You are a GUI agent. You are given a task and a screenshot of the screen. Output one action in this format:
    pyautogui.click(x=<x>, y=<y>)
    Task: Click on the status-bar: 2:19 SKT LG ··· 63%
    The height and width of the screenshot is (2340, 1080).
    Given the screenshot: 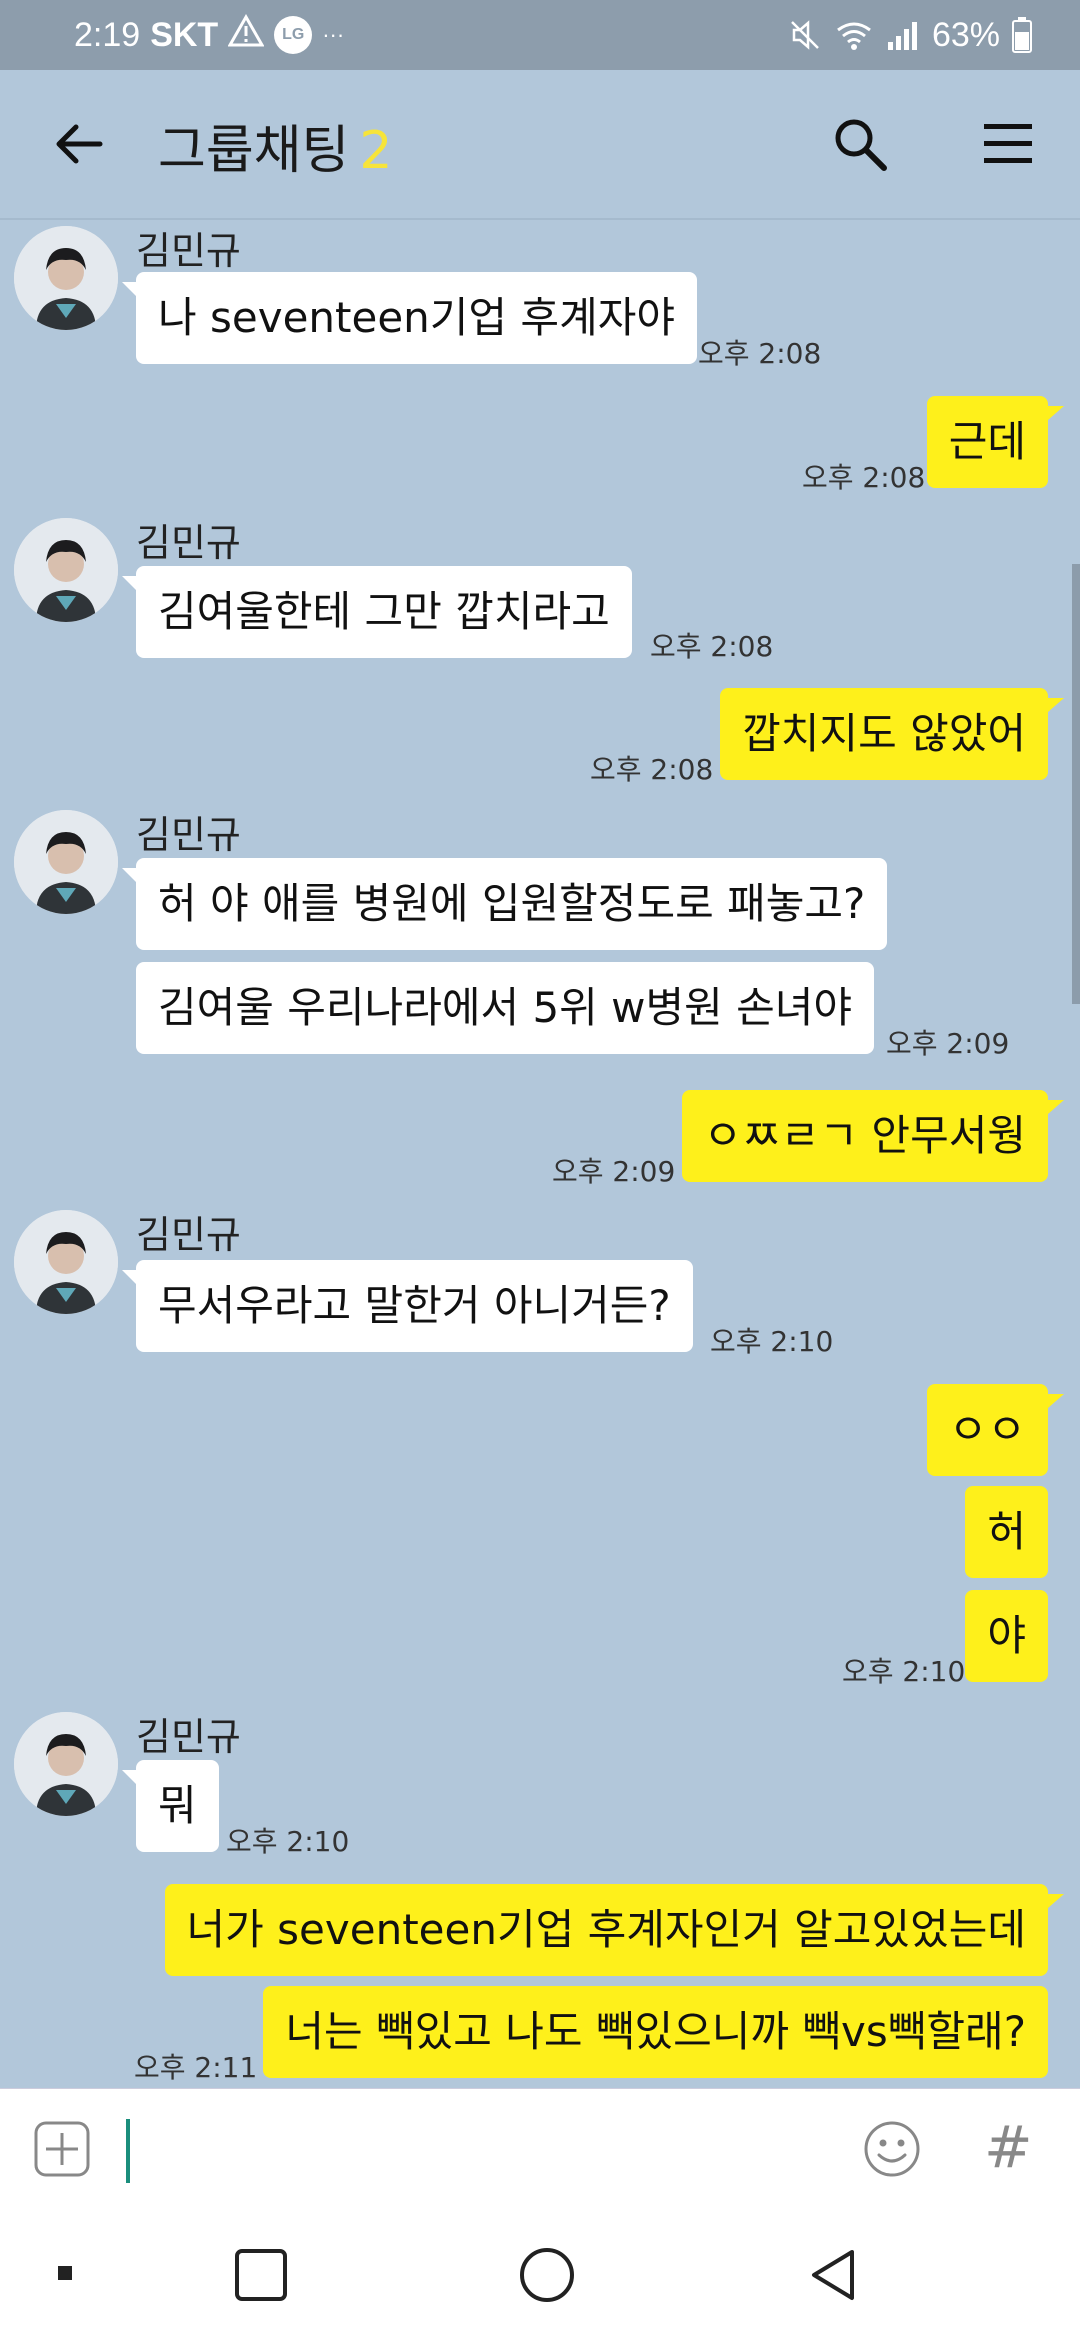 What is the action you would take?
    pyautogui.click(x=540, y=35)
    